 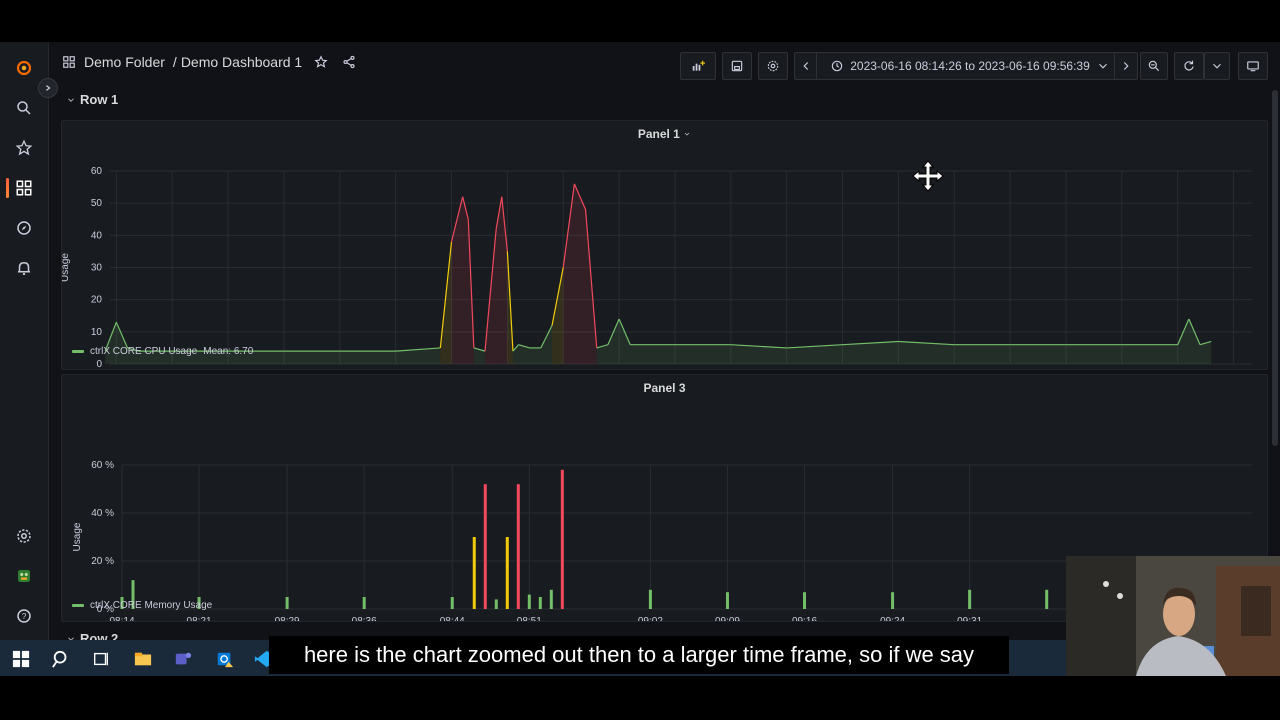 I want to click on refresh-interval-dropdown, so click(x=1217, y=66).